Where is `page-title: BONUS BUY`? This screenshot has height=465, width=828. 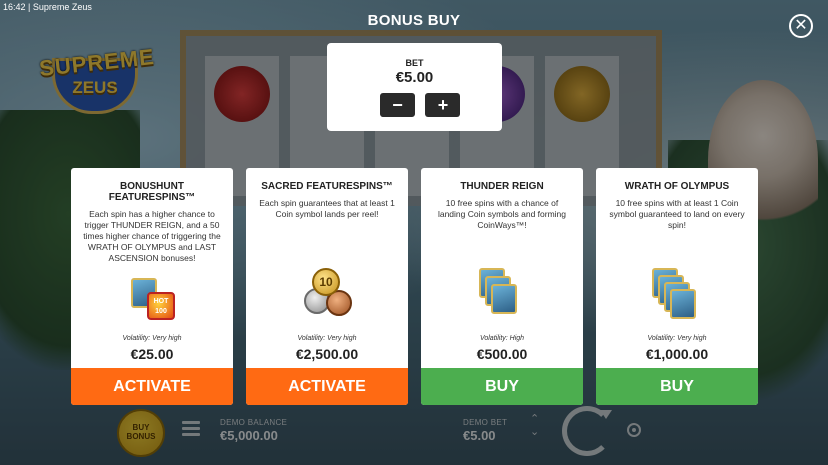 page-title: BONUS BUY is located at coordinates (414, 20).